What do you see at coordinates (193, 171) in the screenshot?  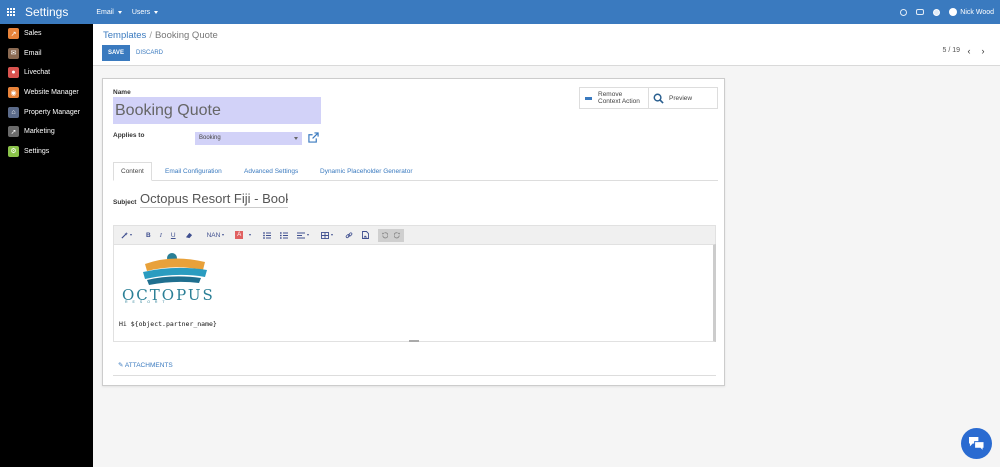 I see `tab-email-configuration: Email Configuration` at bounding box center [193, 171].